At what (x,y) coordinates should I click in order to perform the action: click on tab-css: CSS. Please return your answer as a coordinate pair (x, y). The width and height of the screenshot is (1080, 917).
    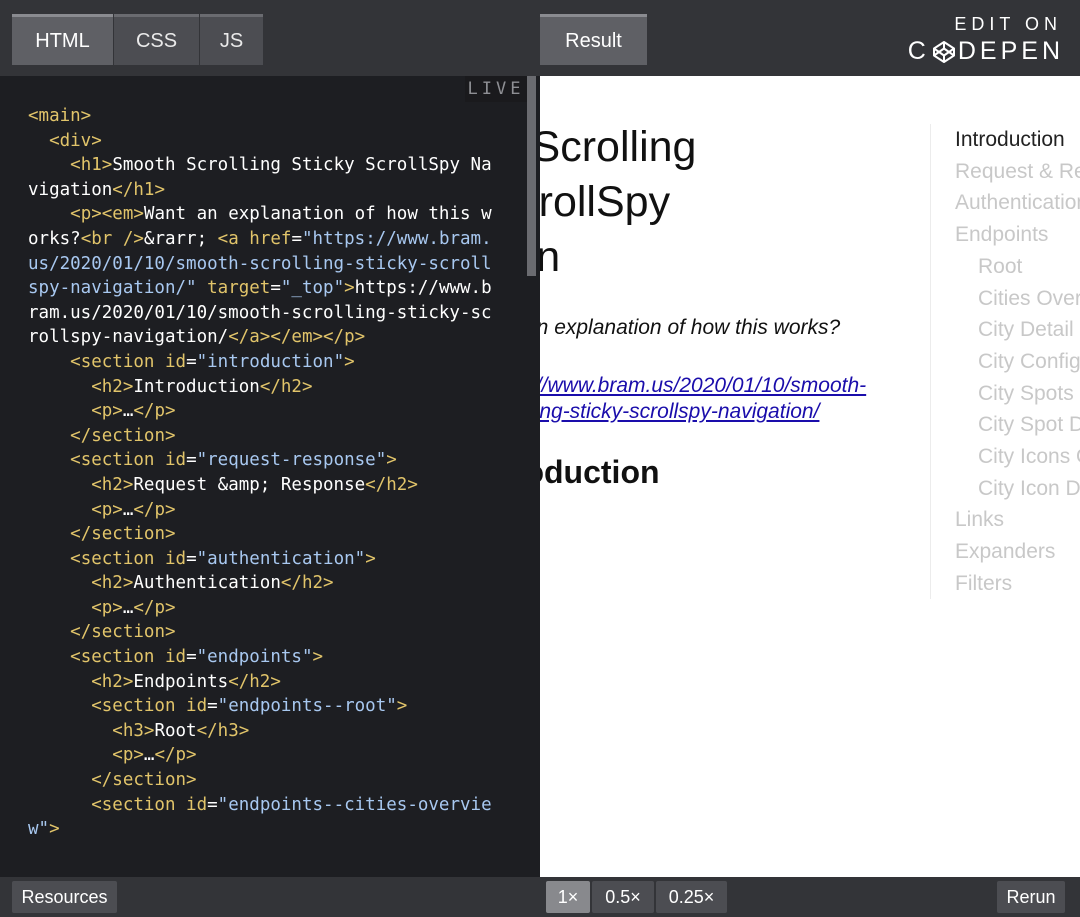
    Looking at the image, I should click on (156, 39).